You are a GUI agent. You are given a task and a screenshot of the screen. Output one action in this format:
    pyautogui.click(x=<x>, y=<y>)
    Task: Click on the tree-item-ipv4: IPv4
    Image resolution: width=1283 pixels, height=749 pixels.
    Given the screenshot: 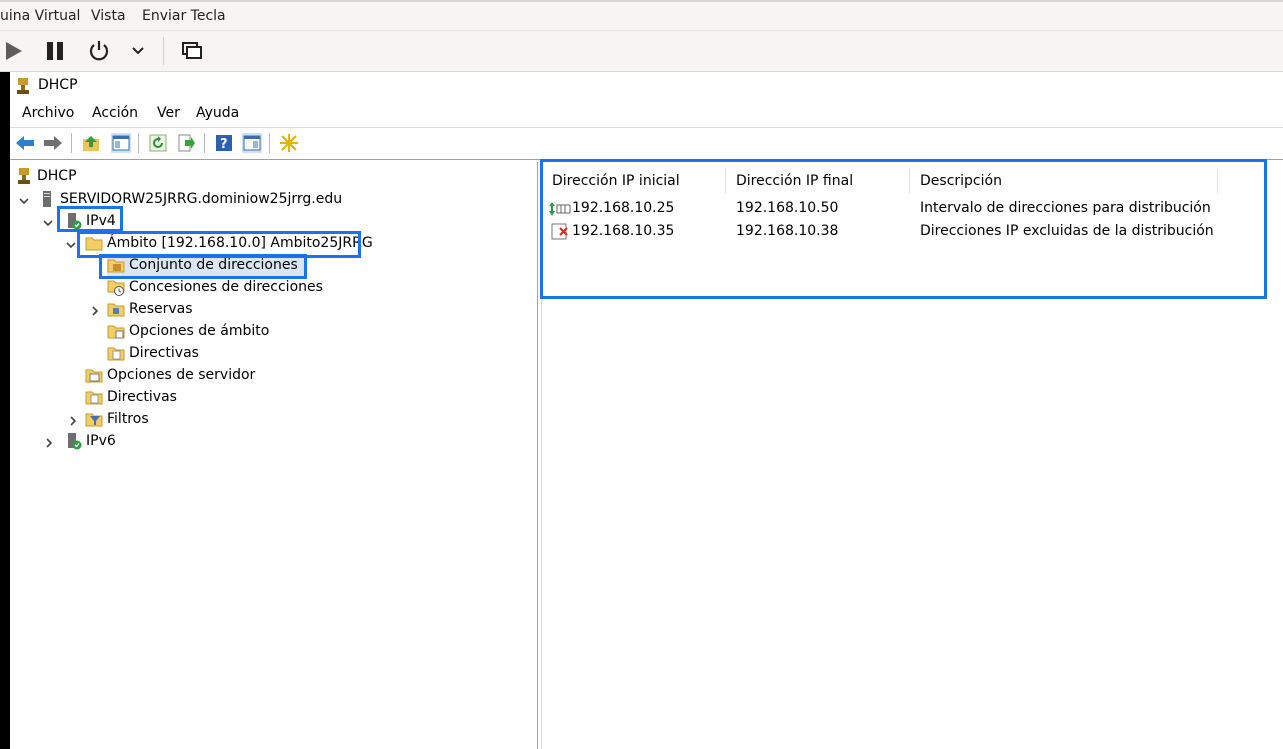 What is the action you would take?
    pyautogui.click(x=90, y=221)
    